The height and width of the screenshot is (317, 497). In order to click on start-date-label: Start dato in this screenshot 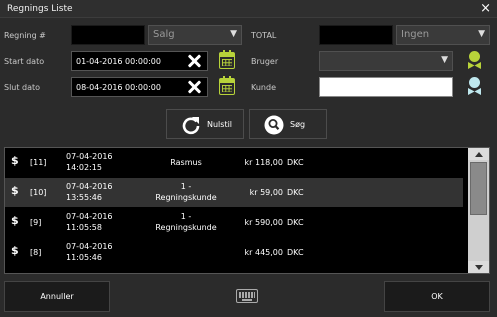, I will do `click(24, 61)`.